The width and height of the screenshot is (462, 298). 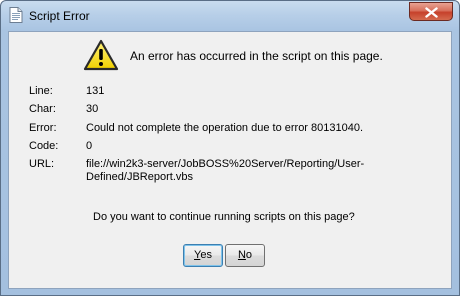 I want to click on line-label: Line:, so click(x=41, y=91).